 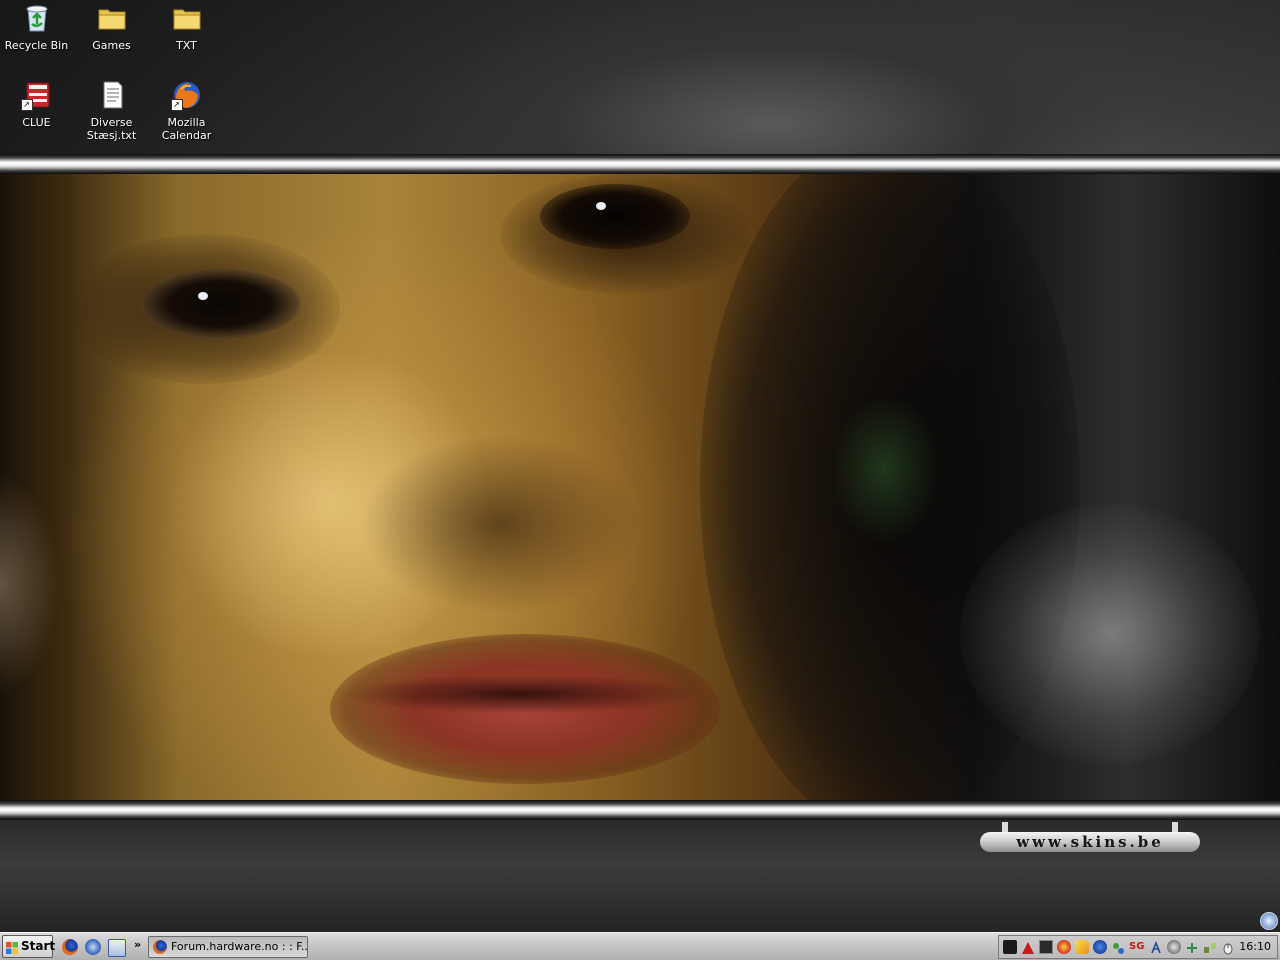 I want to click on icon-label: Diverse Stæsj.txt, so click(x=111, y=129).